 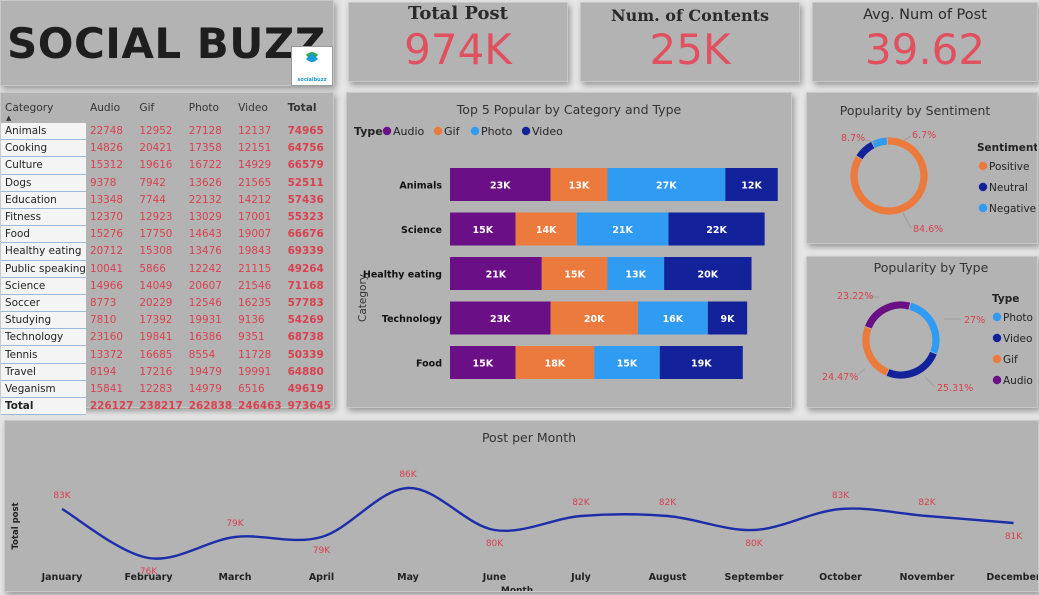 What do you see at coordinates (1008, 188) in the screenshot?
I see `legend-item: Neutral` at bounding box center [1008, 188].